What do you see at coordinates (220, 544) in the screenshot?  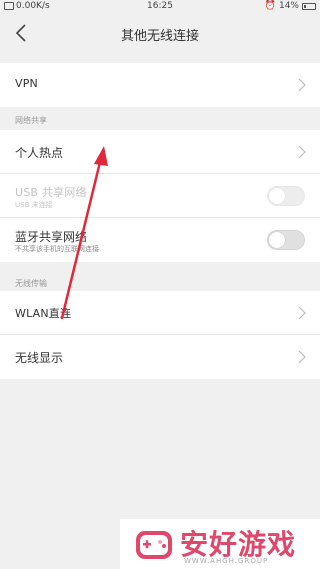 I see `watermark: 安好游戏 WWW.AHGH.GROUP` at bounding box center [220, 544].